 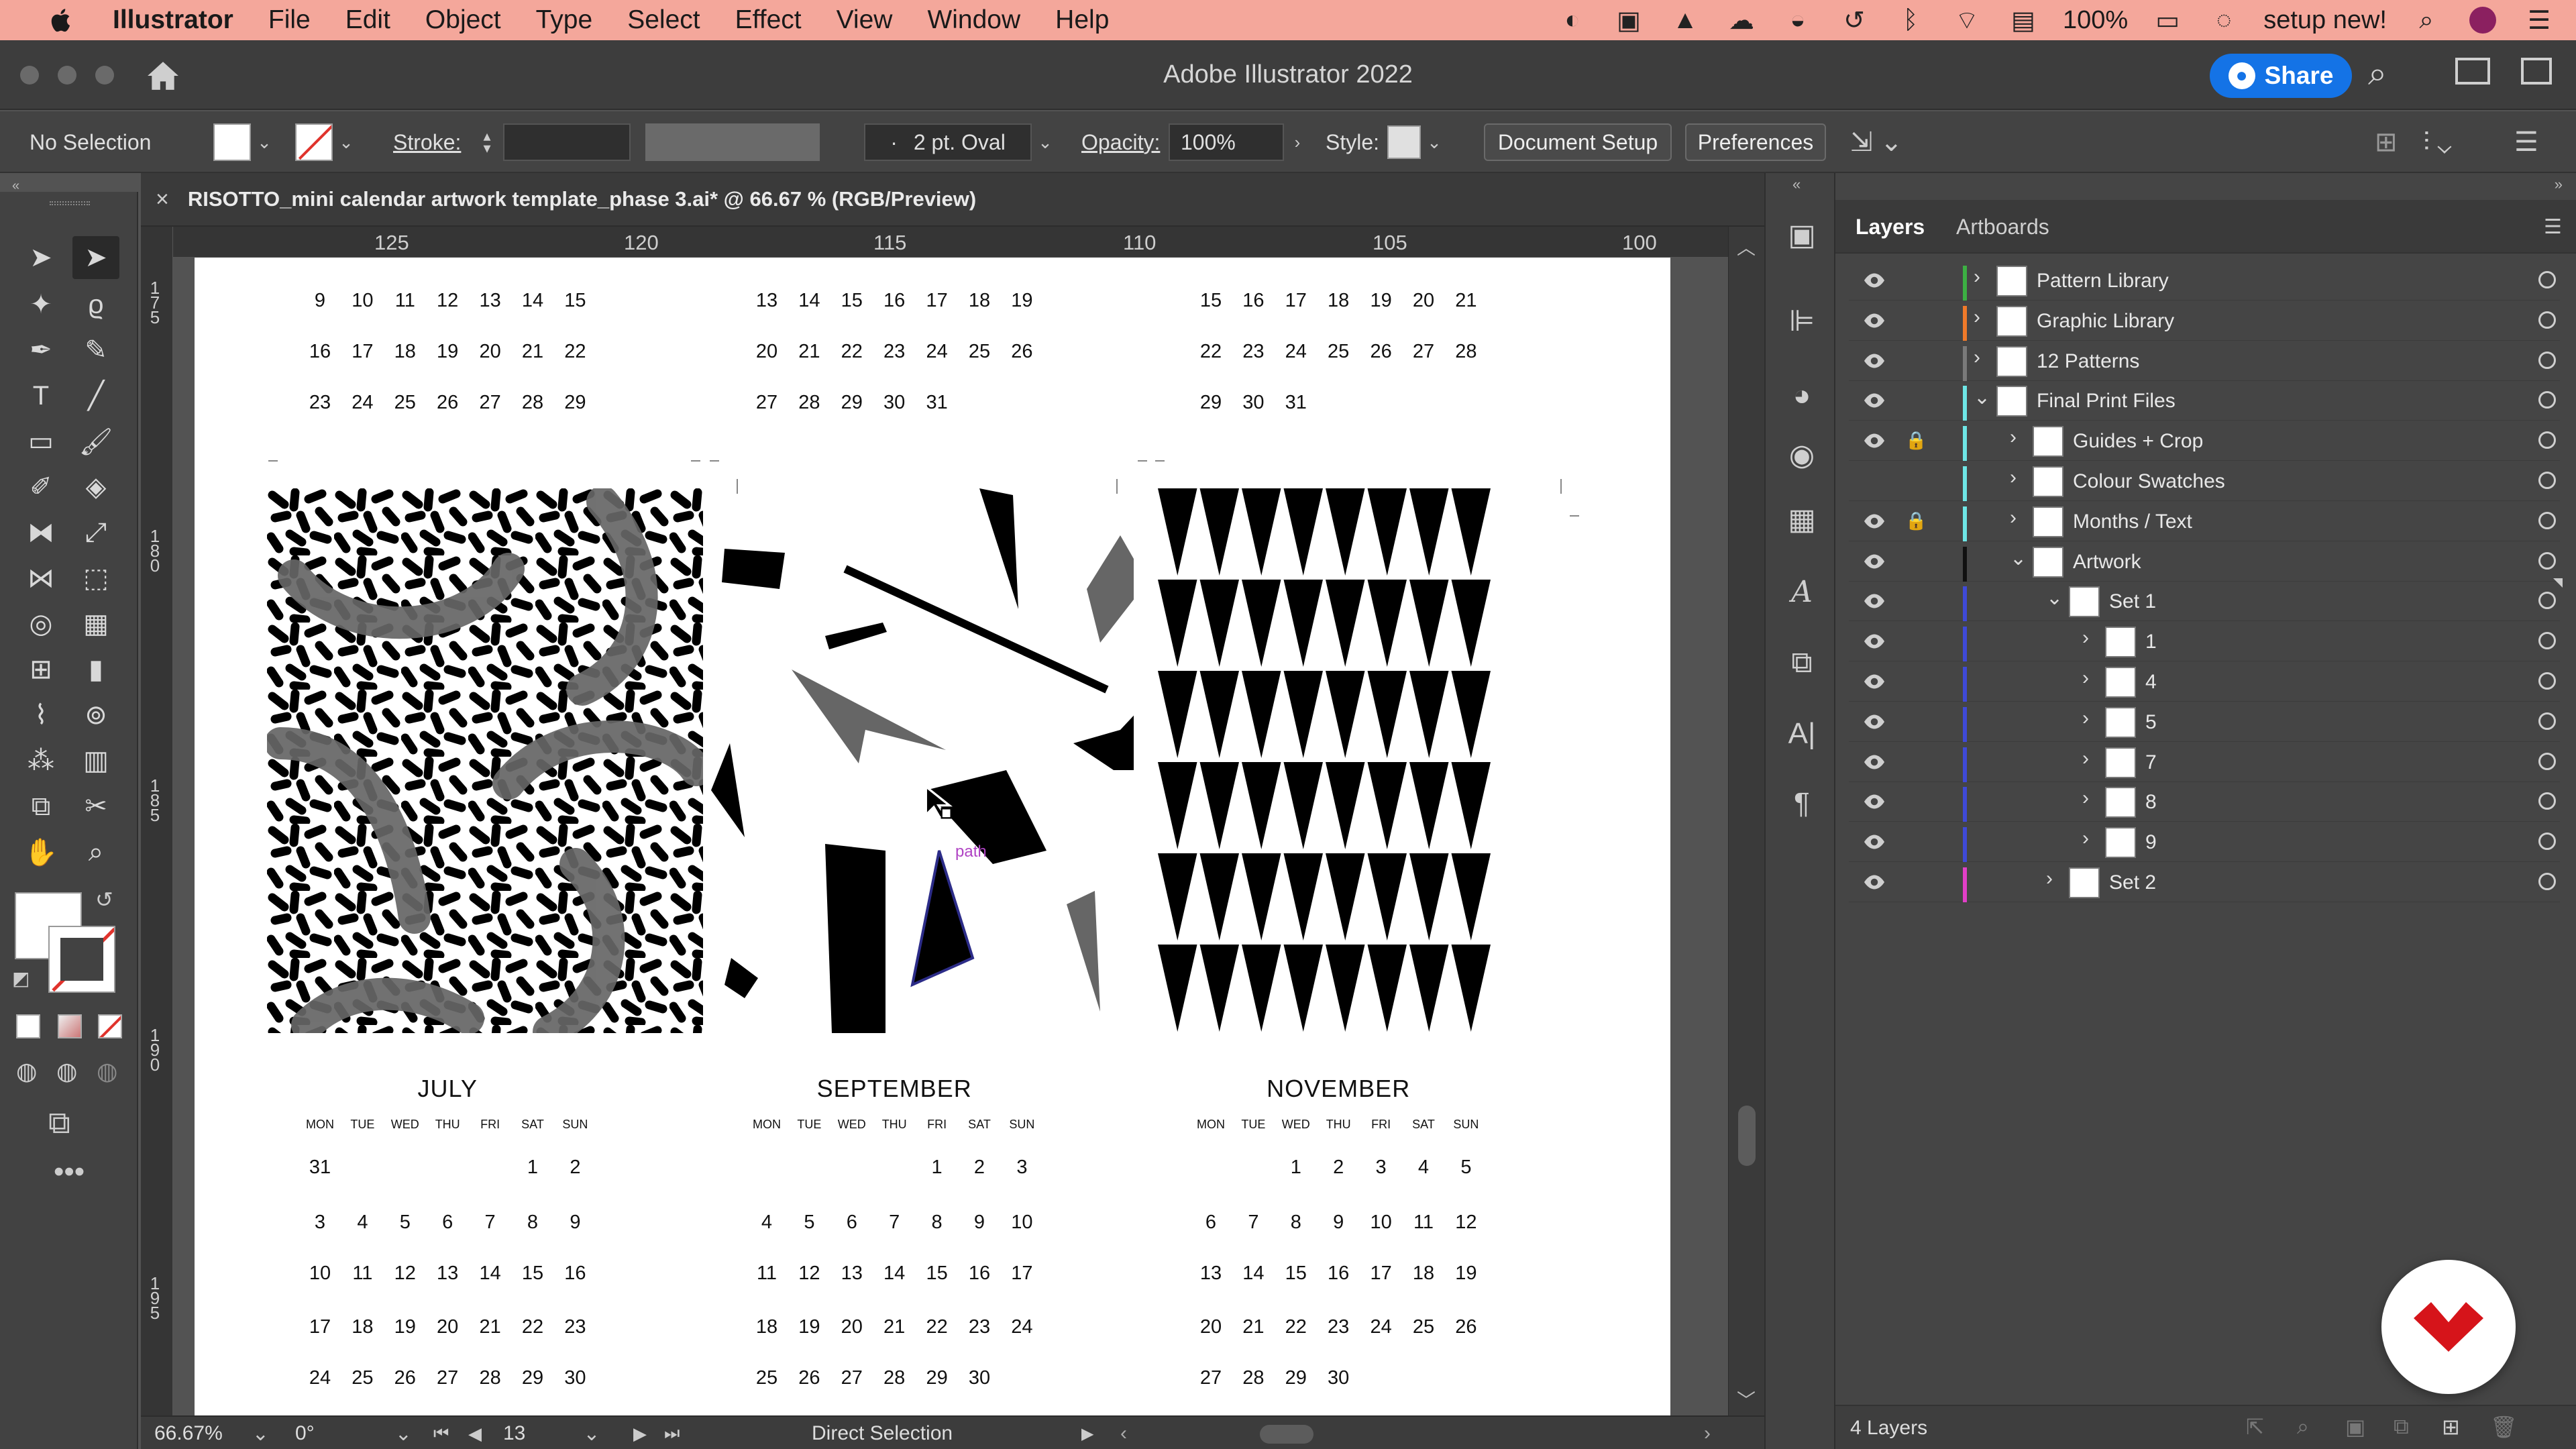 I want to click on first-artboard-button: ⏮, so click(x=441, y=1433).